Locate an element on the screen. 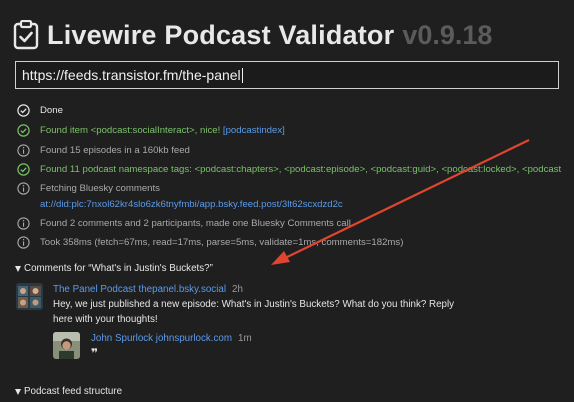  log-row-done: Done is located at coordinates (295, 114).